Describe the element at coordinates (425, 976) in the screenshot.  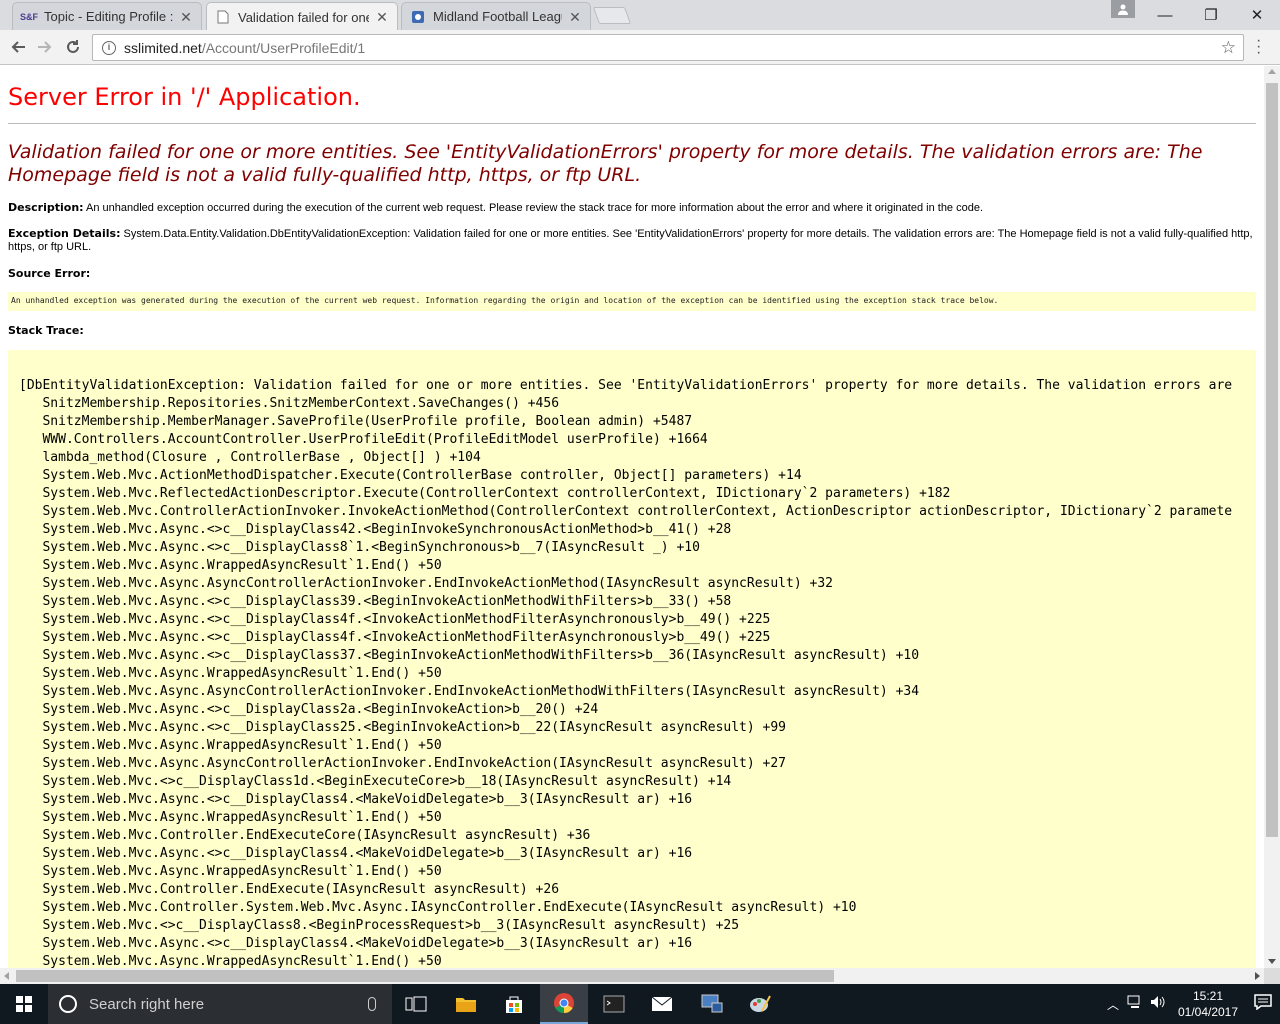
I see `horizontal-scroll-thumb` at that location.